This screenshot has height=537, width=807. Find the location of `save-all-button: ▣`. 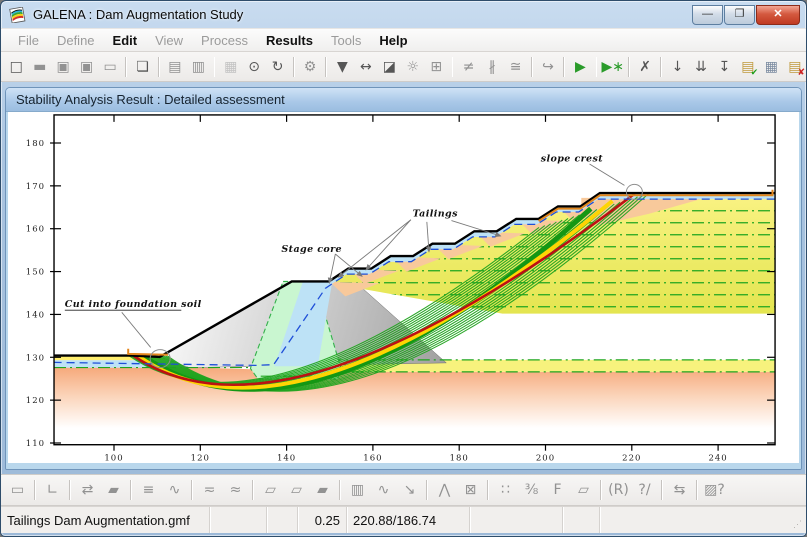

save-all-button: ▣ is located at coordinates (86, 66).